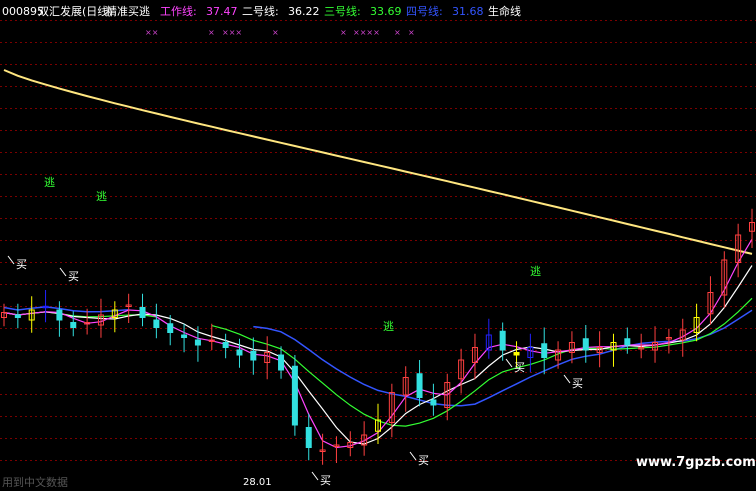  Describe the element at coordinates (178, 11) in the screenshot. I see `field-label: 工作线:` at that location.